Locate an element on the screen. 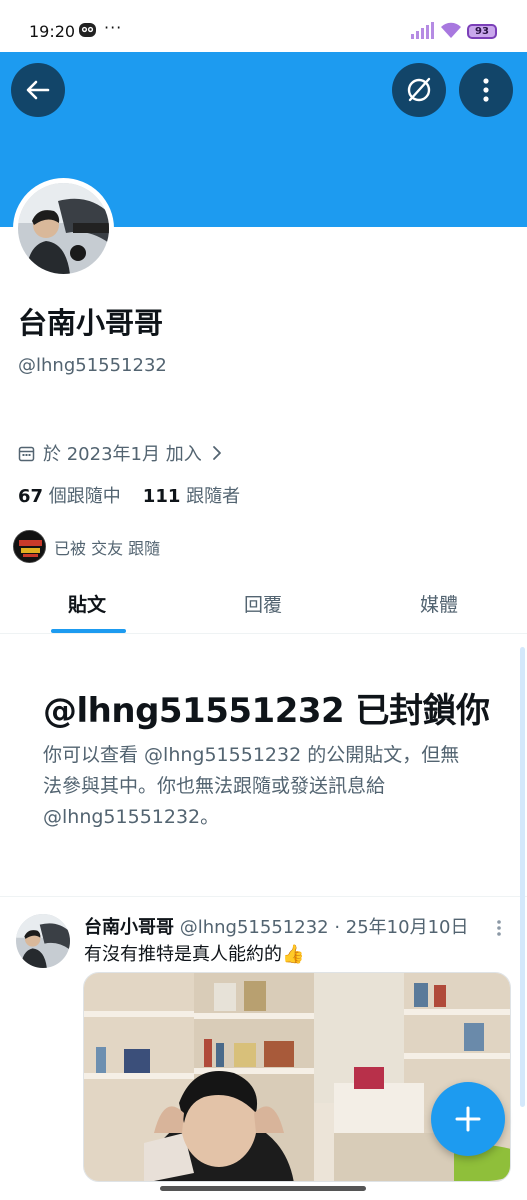 Image resolution: width=527 pixels, height=1200 pixels. tweet-media-image is located at coordinates (297, 1077).